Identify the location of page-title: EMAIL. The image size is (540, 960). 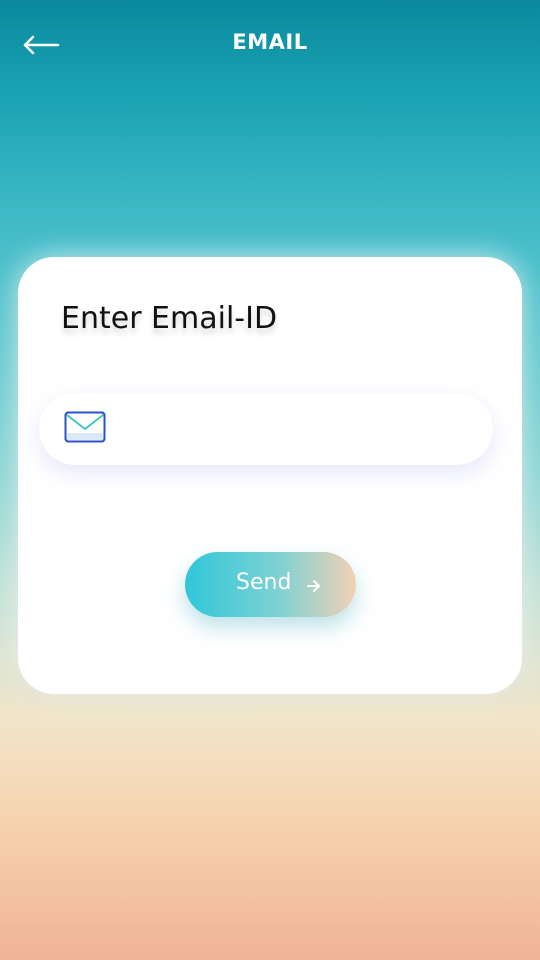
(270, 42).